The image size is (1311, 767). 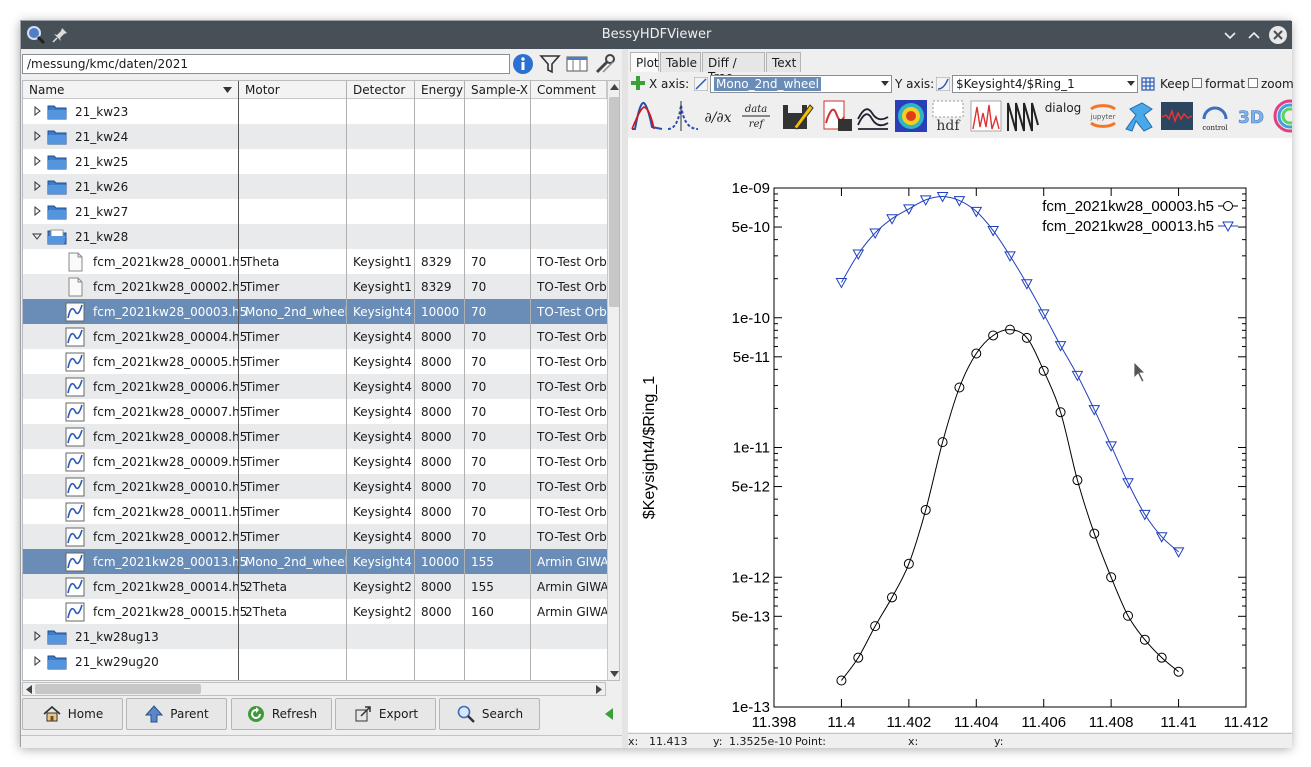 What do you see at coordinates (118, 689) in the screenshot?
I see `horizontal-scroll-thumb` at bounding box center [118, 689].